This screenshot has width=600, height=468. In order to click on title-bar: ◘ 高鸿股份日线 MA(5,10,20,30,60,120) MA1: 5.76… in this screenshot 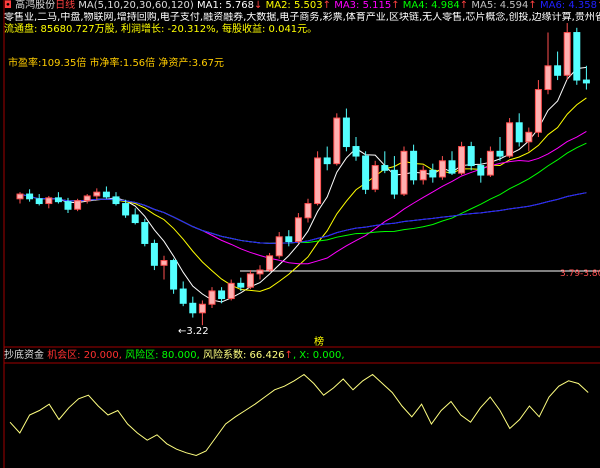, I will do `click(302, 6)`.